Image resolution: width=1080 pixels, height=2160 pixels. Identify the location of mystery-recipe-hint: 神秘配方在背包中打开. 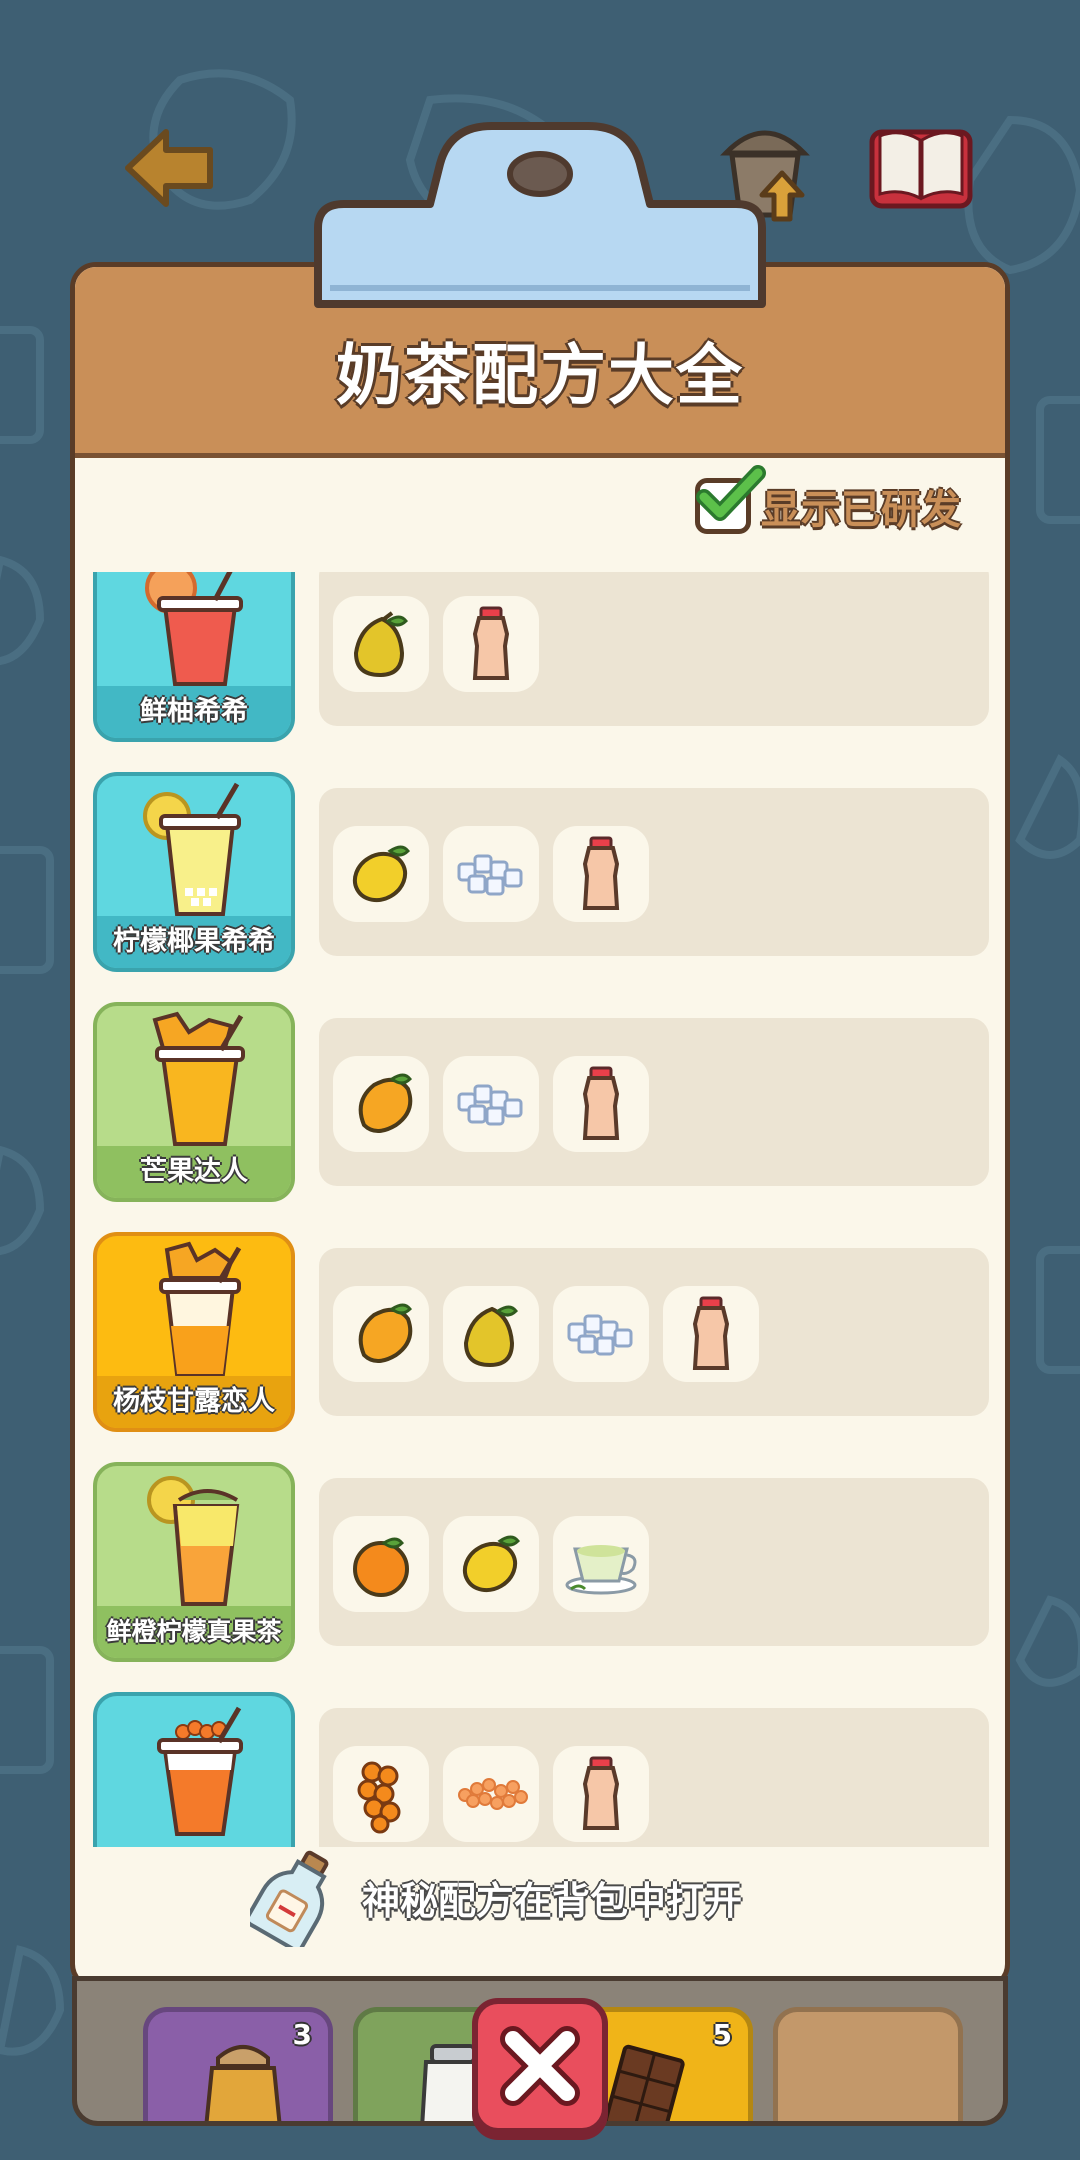
(496, 1897).